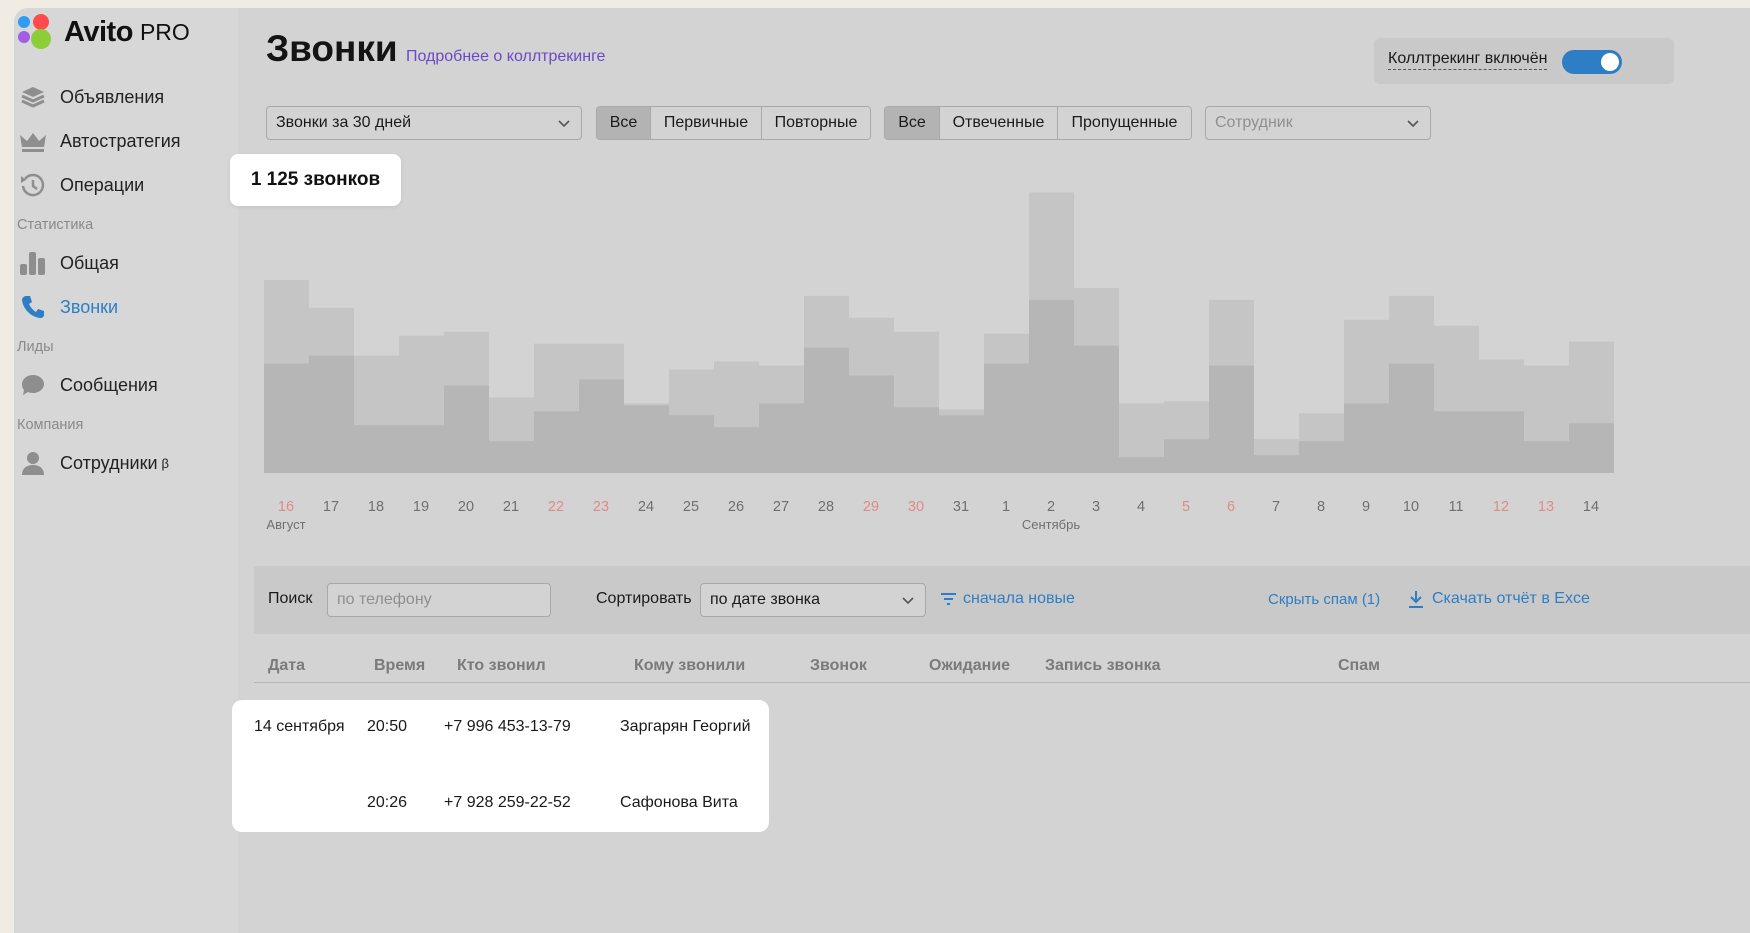 The width and height of the screenshot is (1750, 933). What do you see at coordinates (1103, 666) in the screenshot?
I see `column-header-recording: Запись звонка` at bounding box center [1103, 666].